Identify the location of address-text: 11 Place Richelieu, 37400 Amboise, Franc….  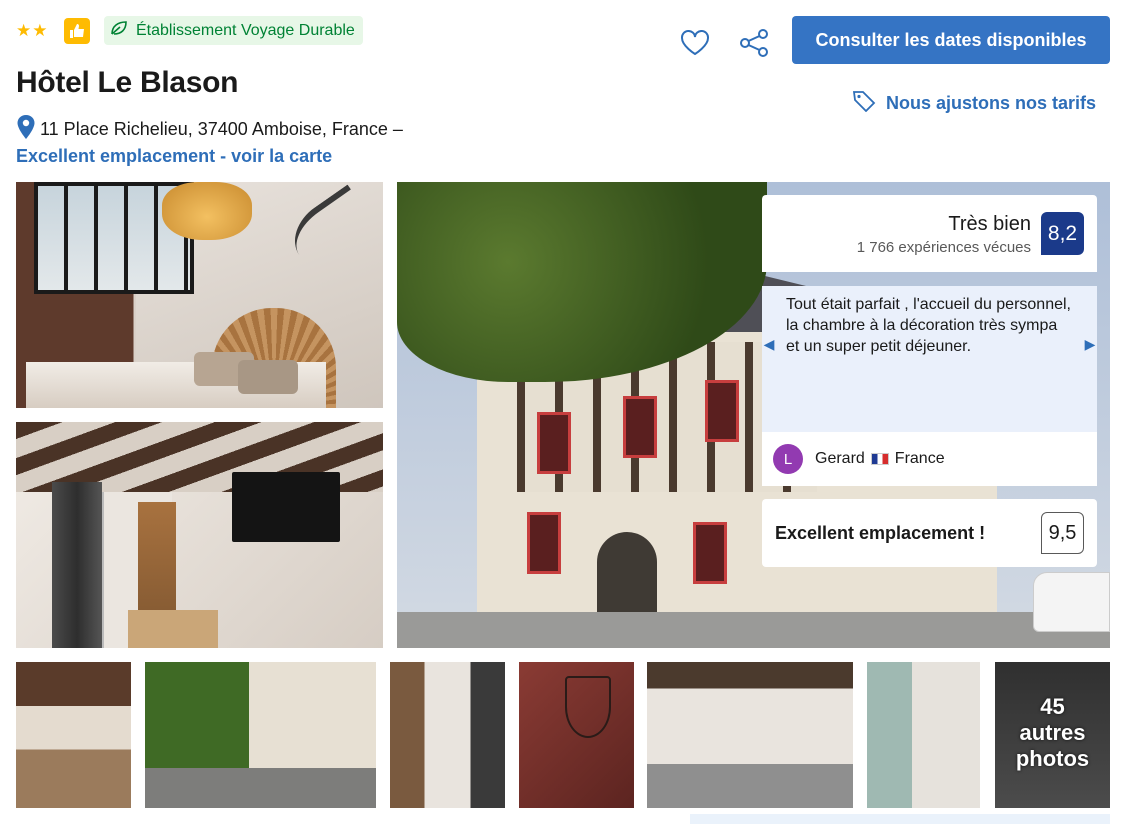
(221, 129).